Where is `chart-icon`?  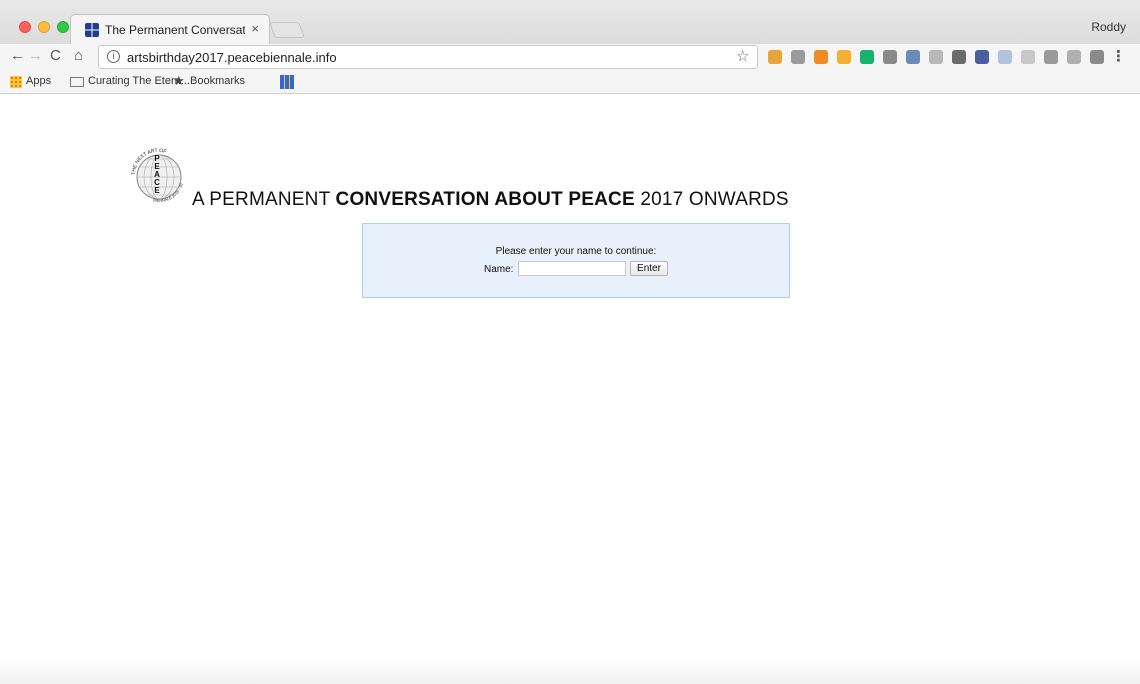
chart-icon is located at coordinates (821, 57).